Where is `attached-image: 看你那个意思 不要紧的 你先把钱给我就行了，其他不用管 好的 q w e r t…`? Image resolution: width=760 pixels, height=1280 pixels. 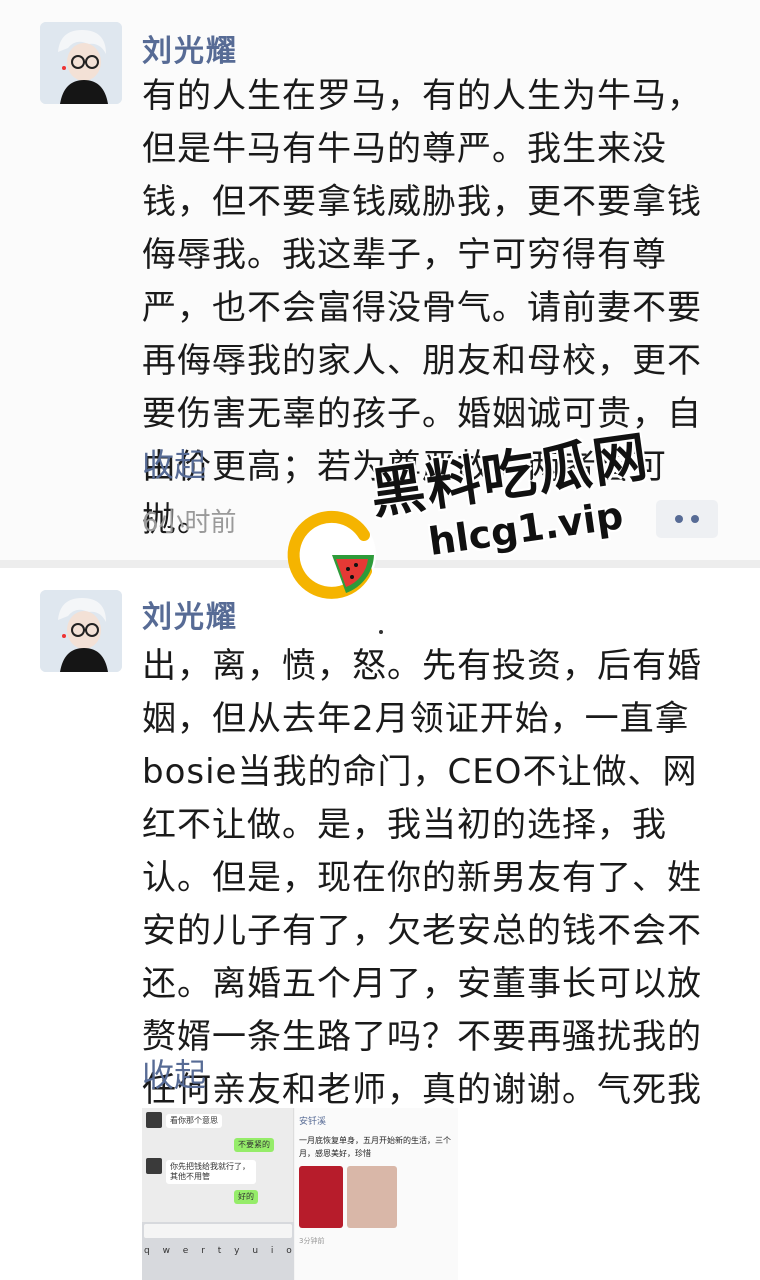 attached-image: 看你那个意思 不要紧的 你先把钱给我就行了，其他不用管 好的 q w e r t… is located at coordinates (300, 1194).